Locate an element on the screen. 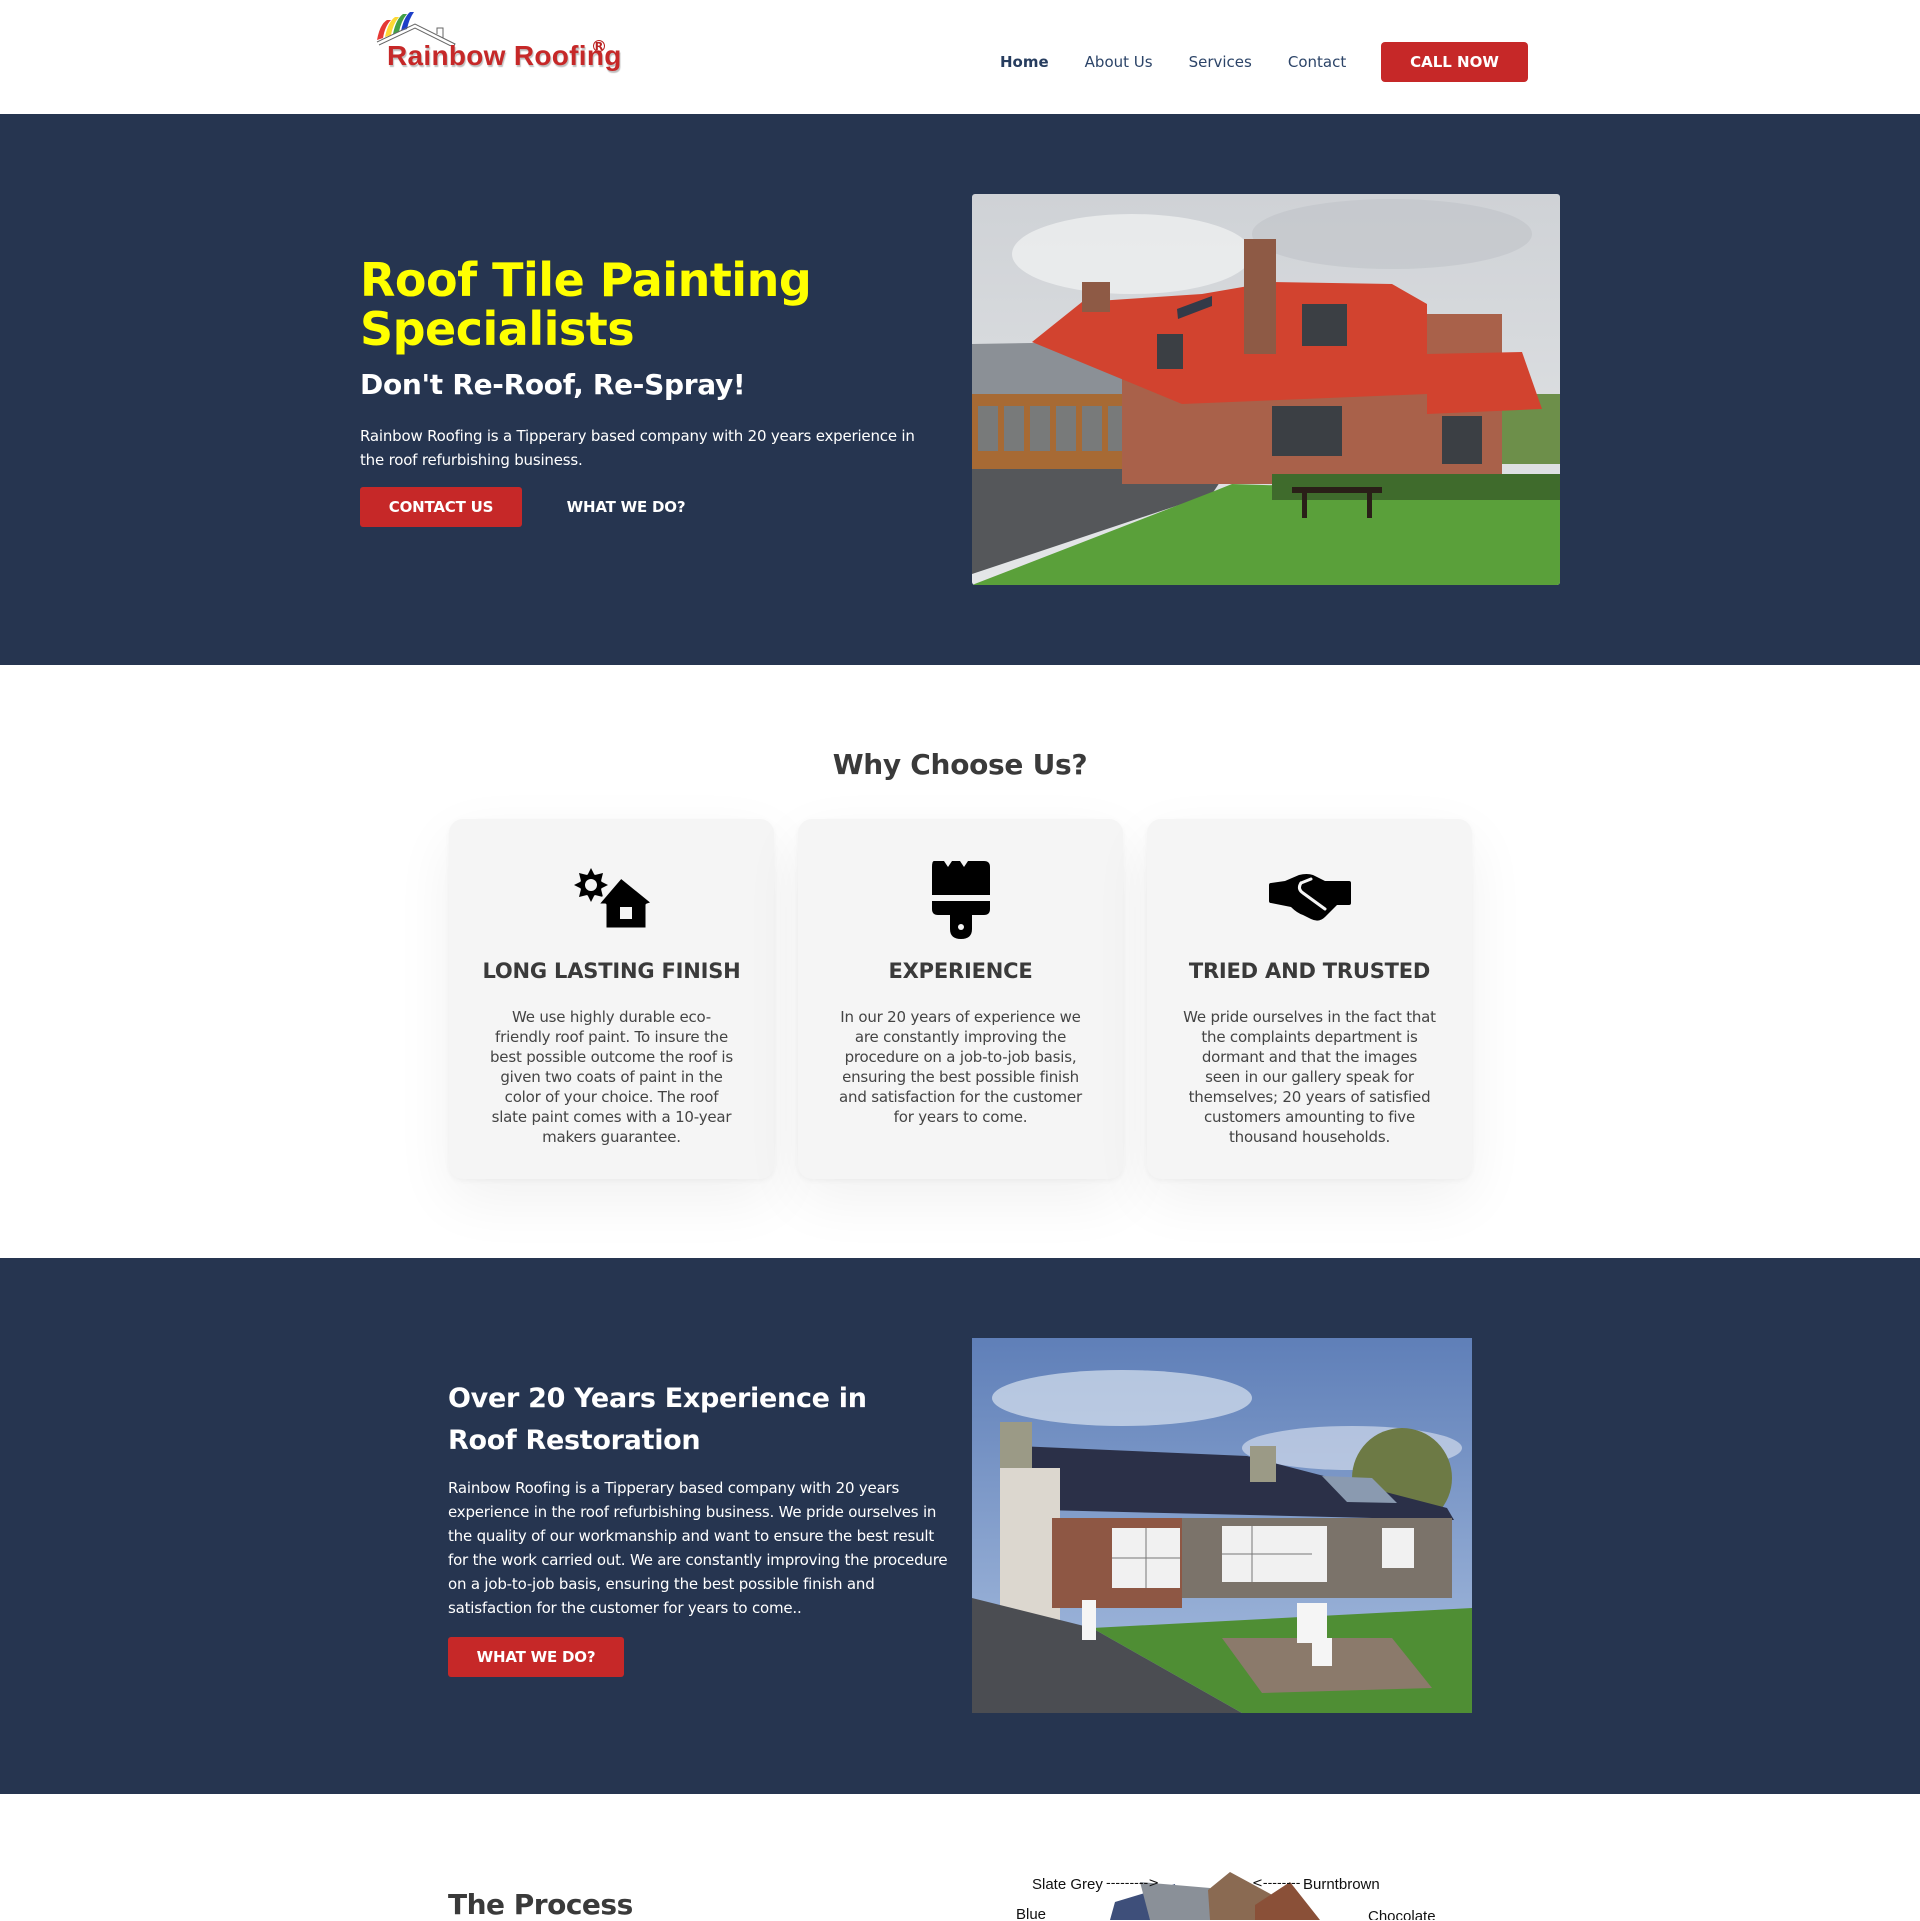  hero-subtitle: Don't Re-Roof, Re-Spray! is located at coordinates (553, 384).